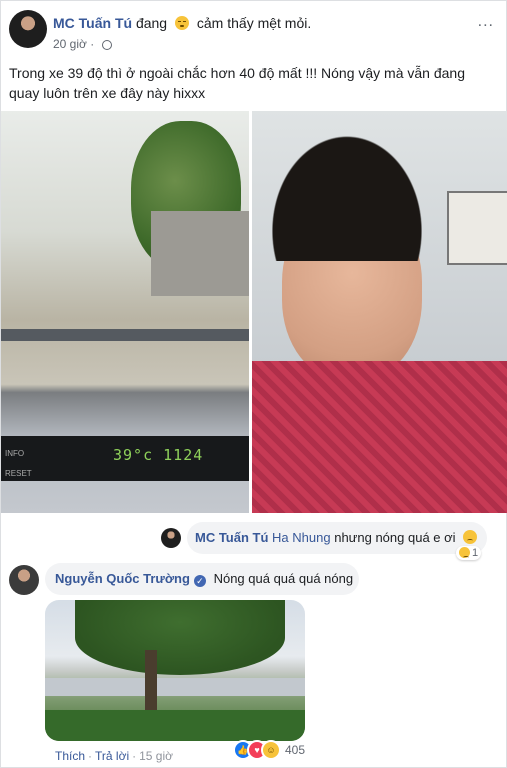  Describe the element at coordinates (295, 750) in the screenshot. I see `comment-reaction-count: 405` at that location.